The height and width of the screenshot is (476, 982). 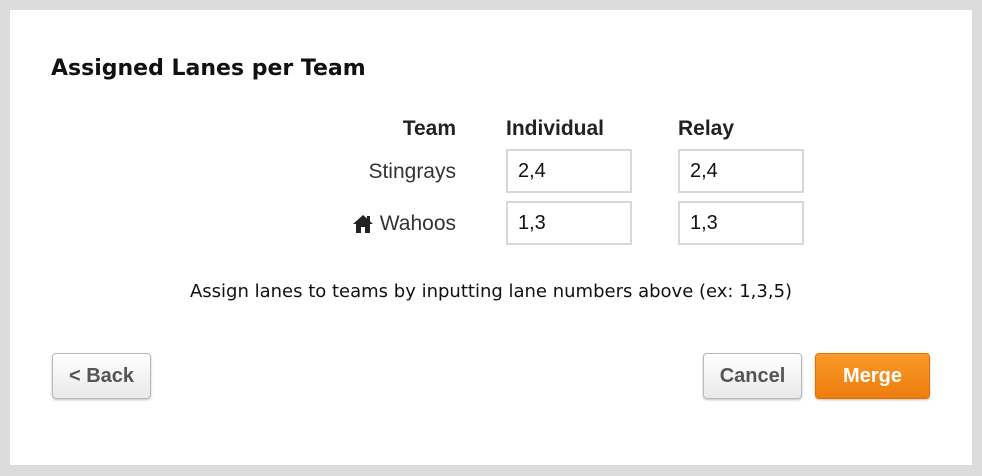 I want to click on team-name: Wahoos, so click(x=417, y=223).